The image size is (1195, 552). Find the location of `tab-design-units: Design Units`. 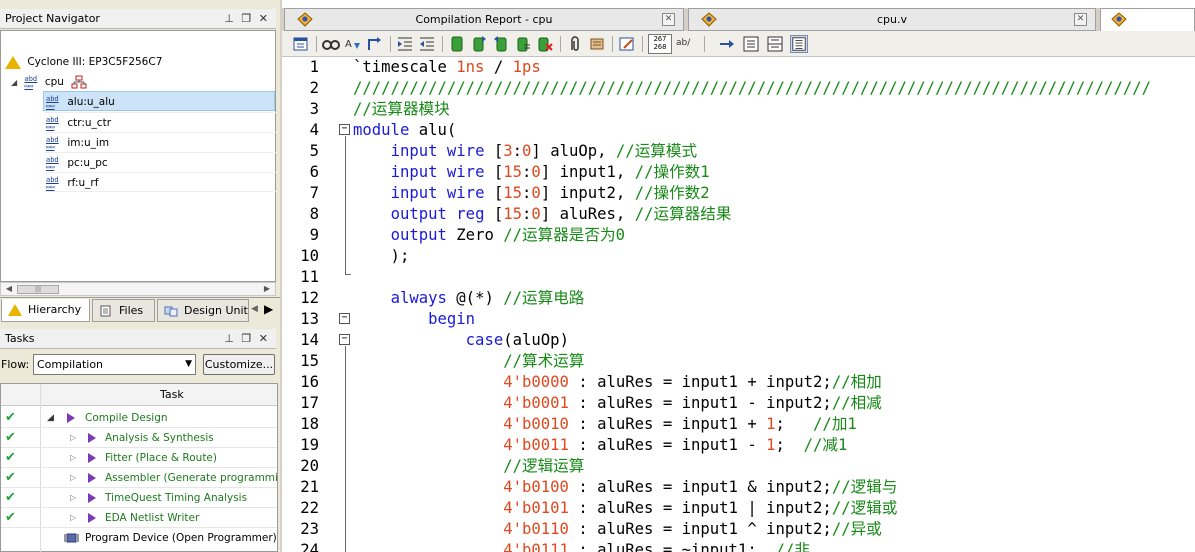

tab-design-units: Design Units is located at coordinates (203, 310).